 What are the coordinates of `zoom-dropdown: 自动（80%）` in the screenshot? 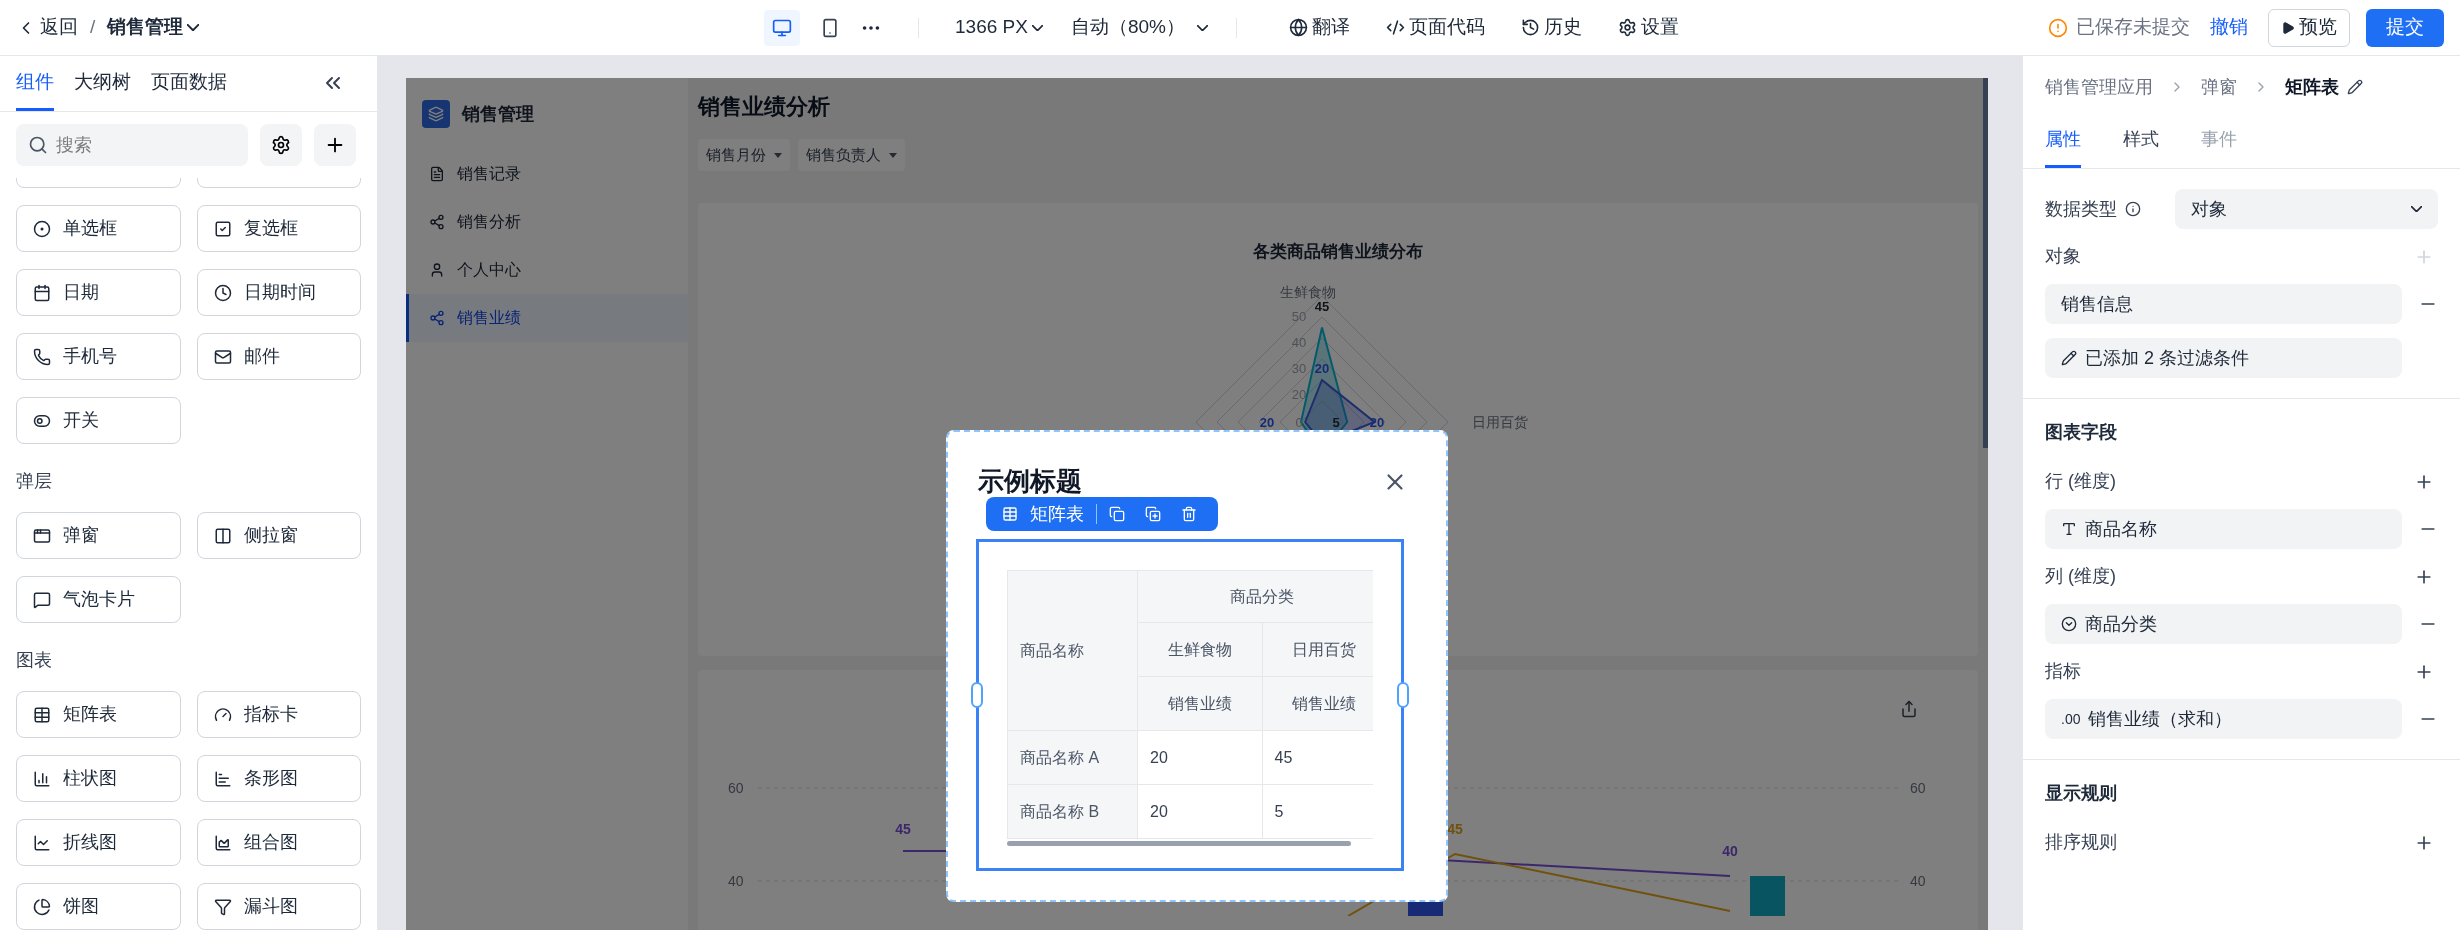 It's located at (1139, 27).